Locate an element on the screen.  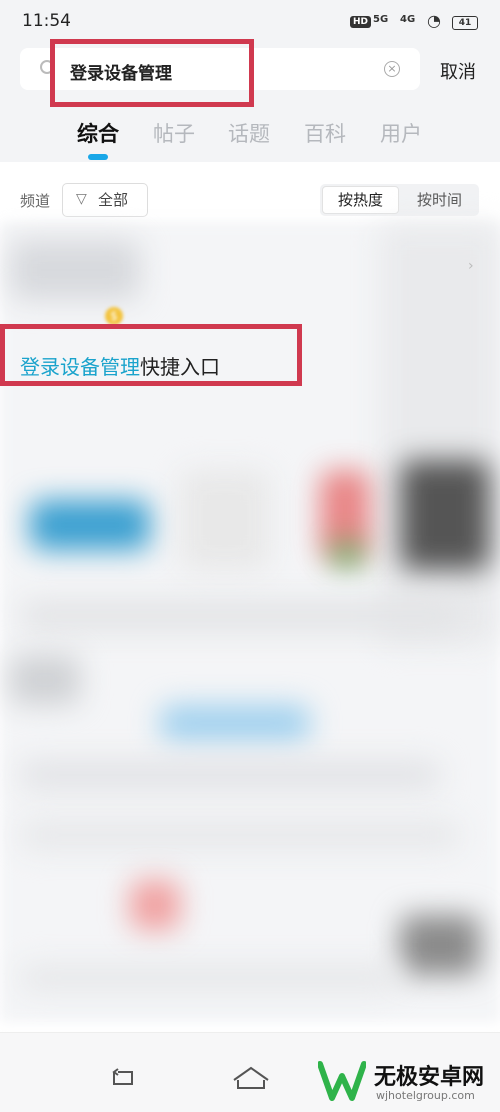
annotation-highlight-result is located at coordinates (151, 355).